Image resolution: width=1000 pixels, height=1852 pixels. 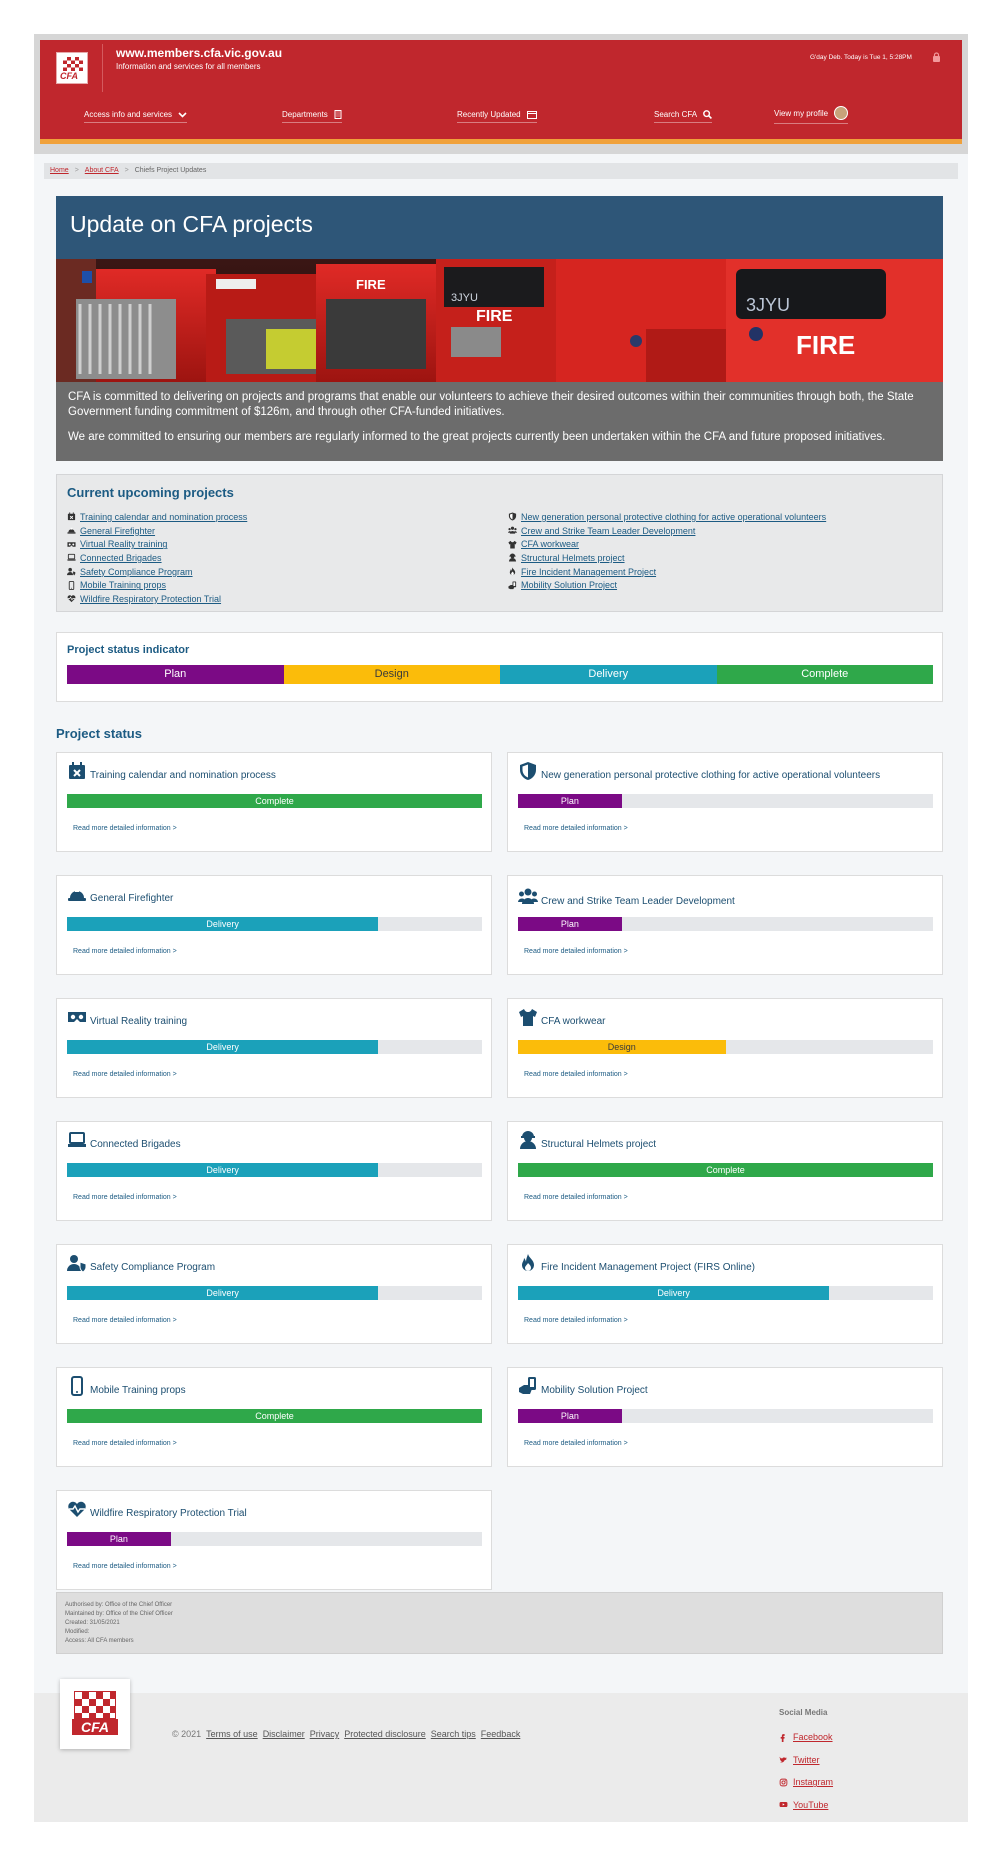 What do you see at coordinates (371, 284) in the screenshot?
I see `truck-fire-text: FIRE` at bounding box center [371, 284].